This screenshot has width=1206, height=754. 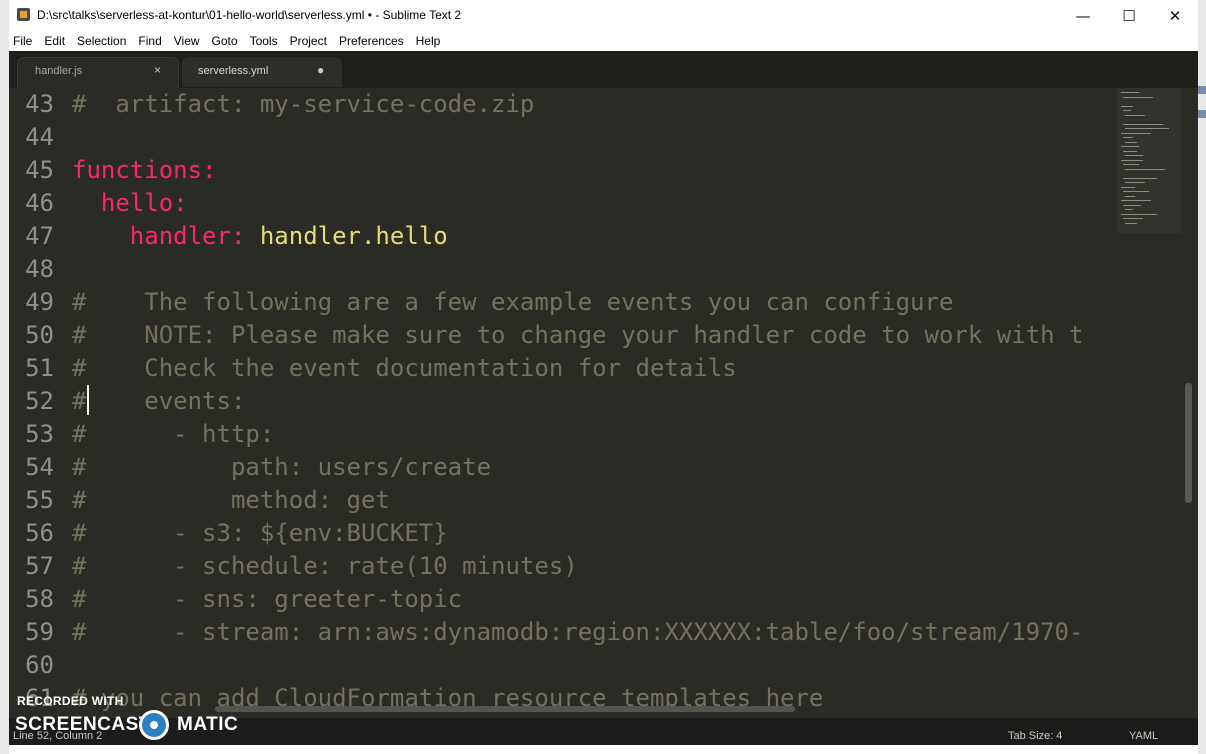 I want to click on code-text: # artifact: my-service-code.zip, so click(x=303, y=104).